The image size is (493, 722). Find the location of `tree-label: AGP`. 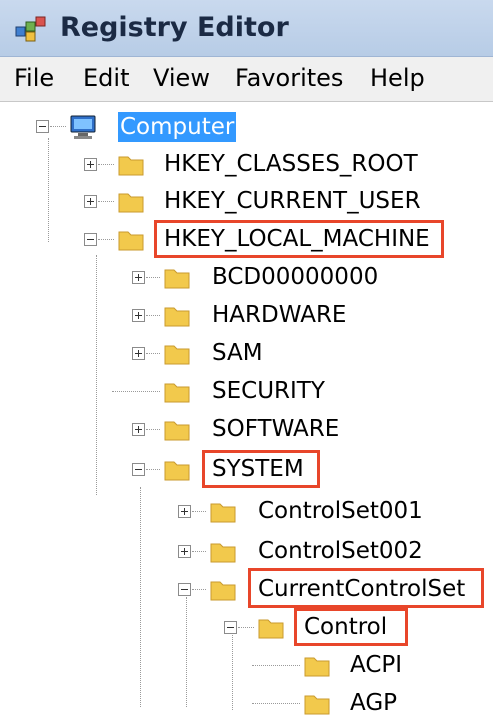

tree-label: AGP is located at coordinates (373, 703).